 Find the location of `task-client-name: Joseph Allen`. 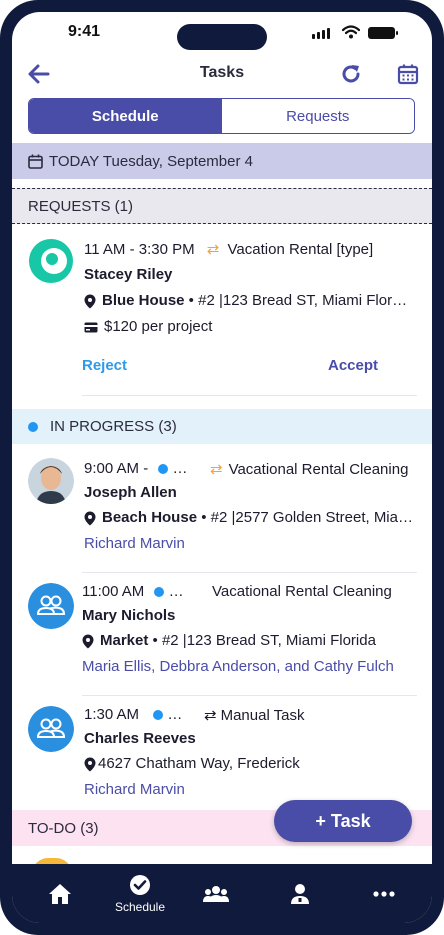

task-client-name: Joseph Allen is located at coordinates (130, 492).